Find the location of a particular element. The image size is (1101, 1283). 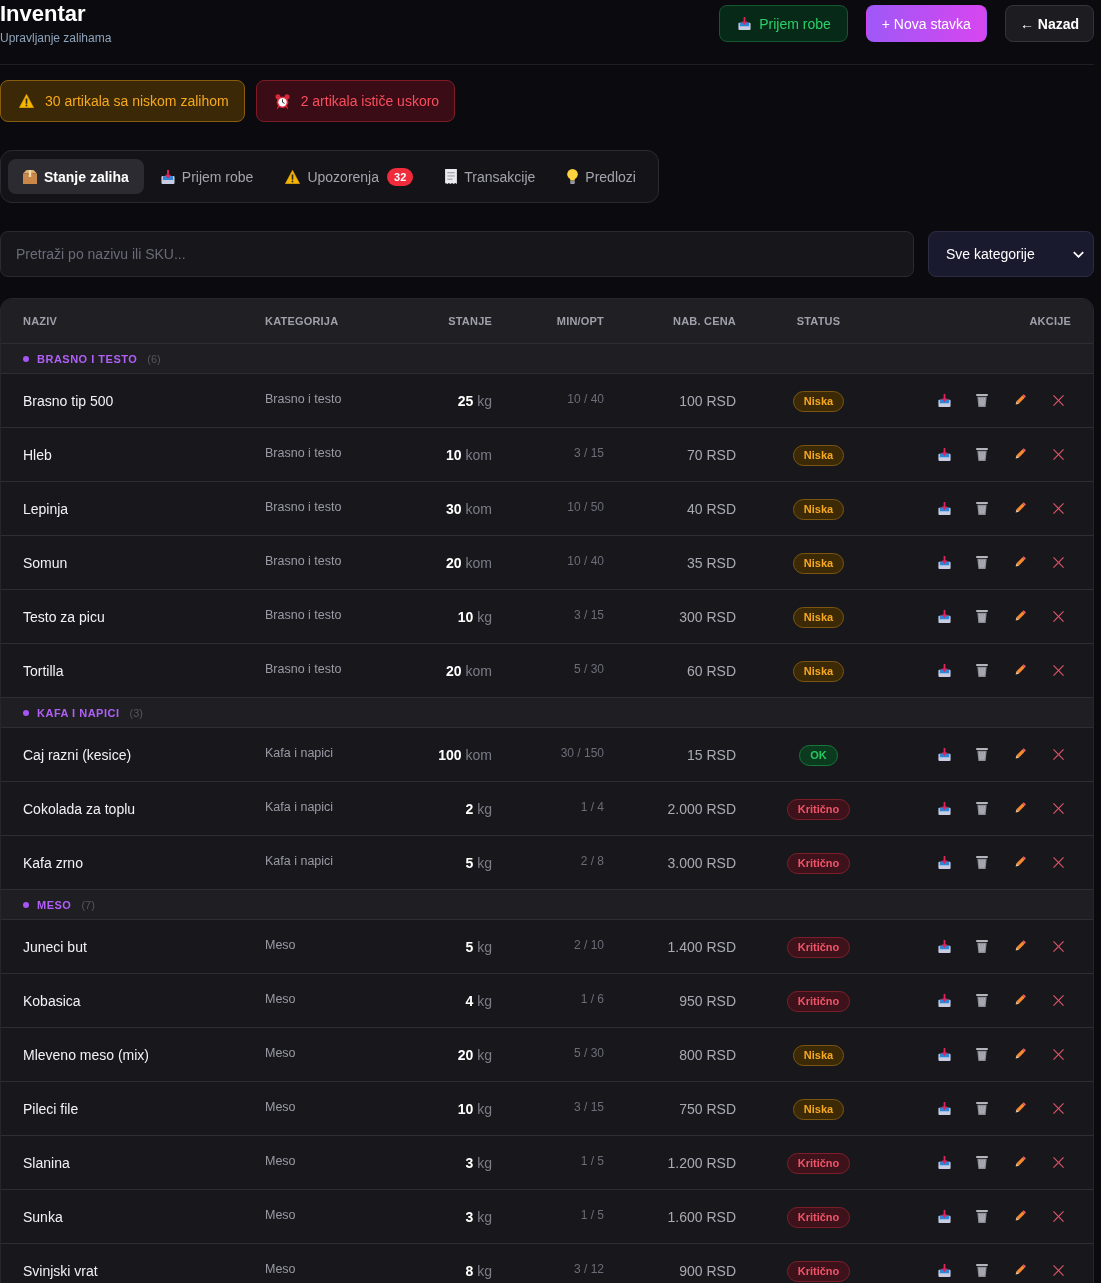

price-value: 1.200 RSD is located at coordinates (701, 1162).